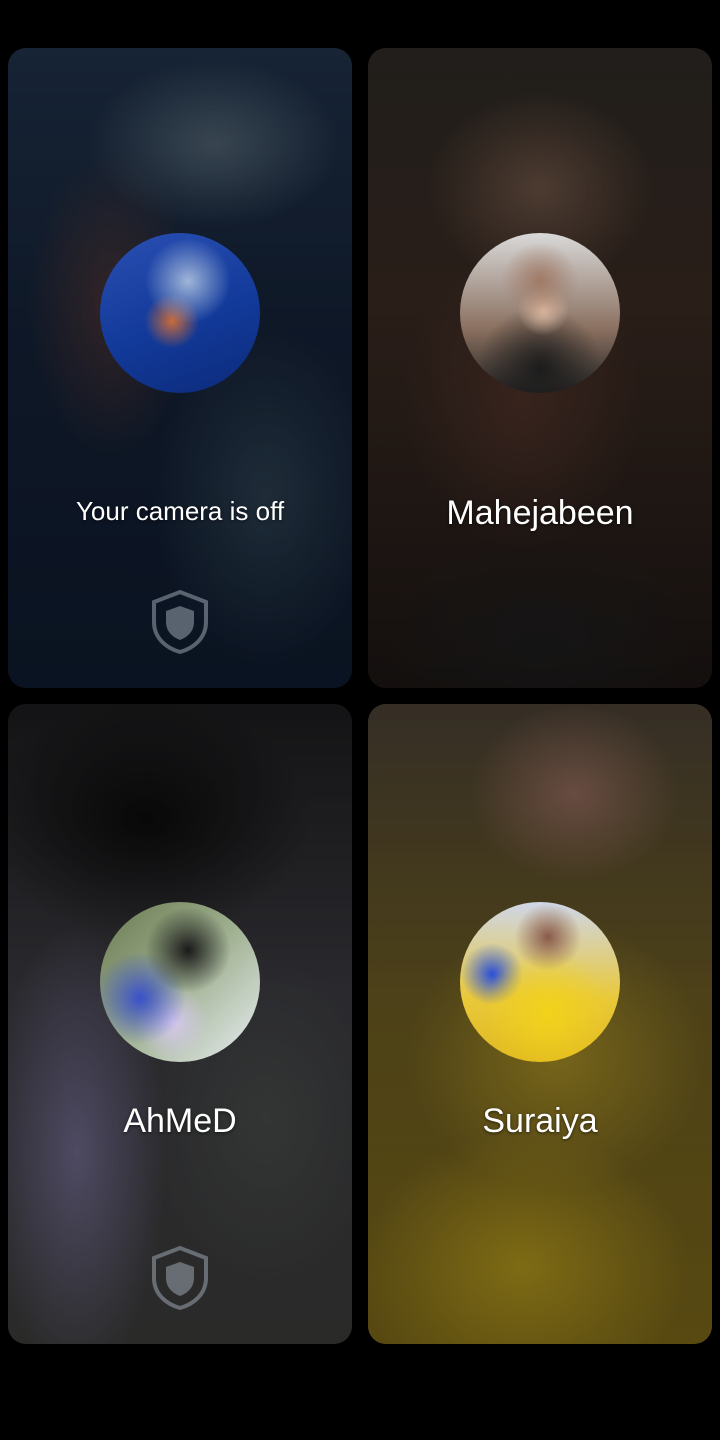 The width and height of the screenshot is (720, 1440). Describe the element at coordinates (180, 1121) in the screenshot. I see `participant-name: AhMeD` at that location.